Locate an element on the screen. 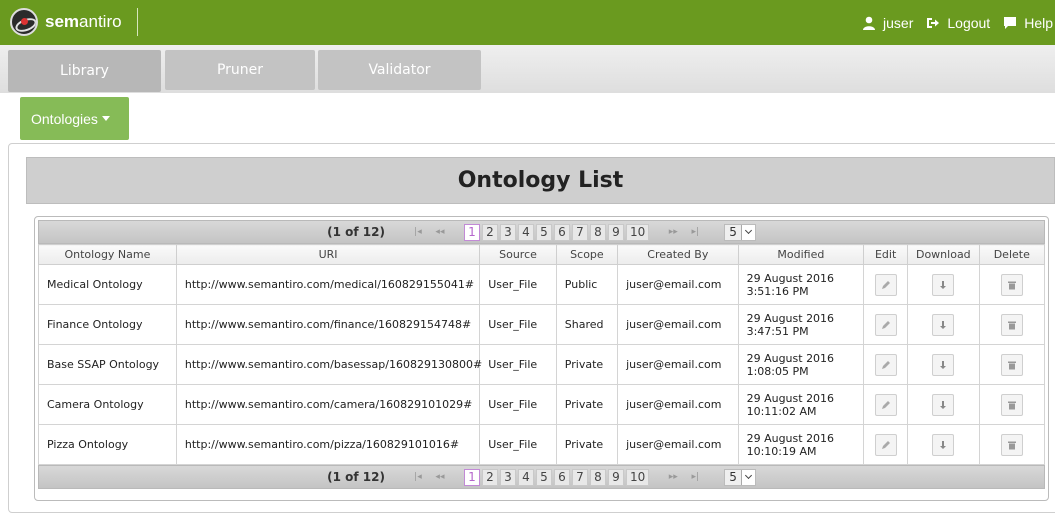  column-header: URI is located at coordinates (328, 254).